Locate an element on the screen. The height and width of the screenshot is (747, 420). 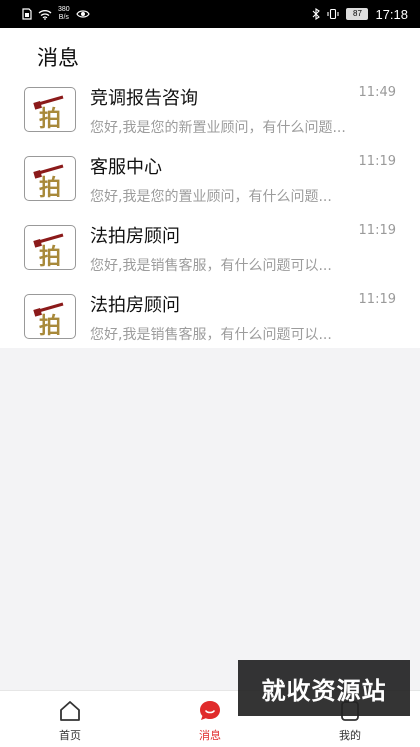
message-time: 11:49 is located at coordinates (377, 92).